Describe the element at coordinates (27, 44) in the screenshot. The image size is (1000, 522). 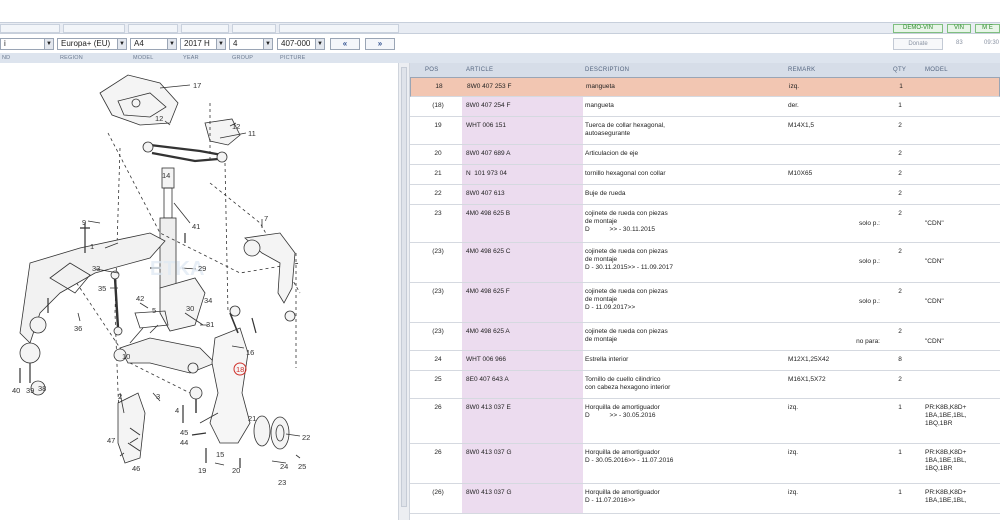
I see `brand-select: i ▼` at that location.